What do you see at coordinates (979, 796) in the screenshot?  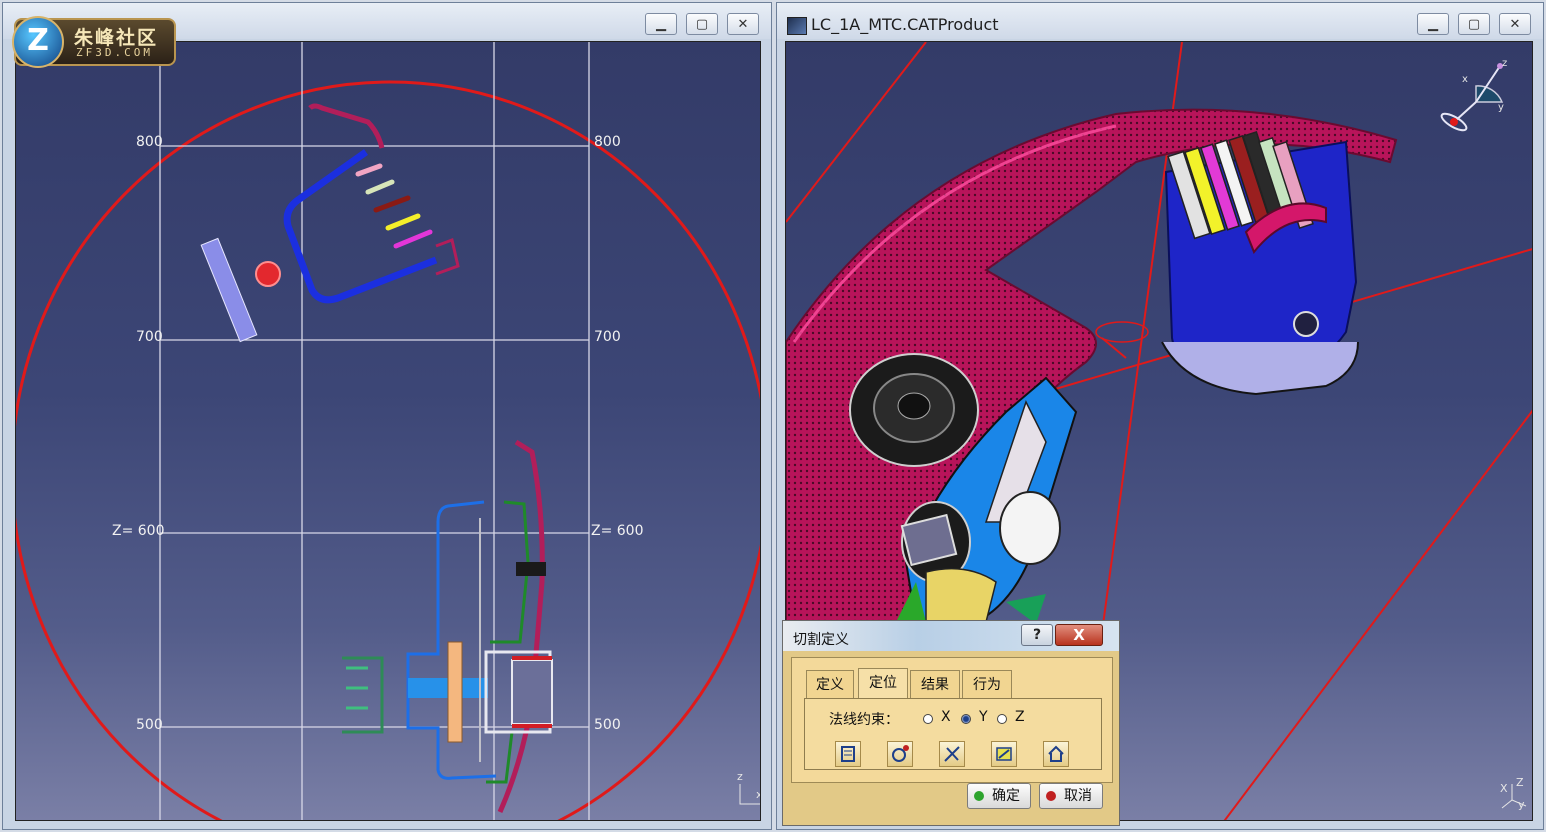 I see `ok-dot-icon` at bounding box center [979, 796].